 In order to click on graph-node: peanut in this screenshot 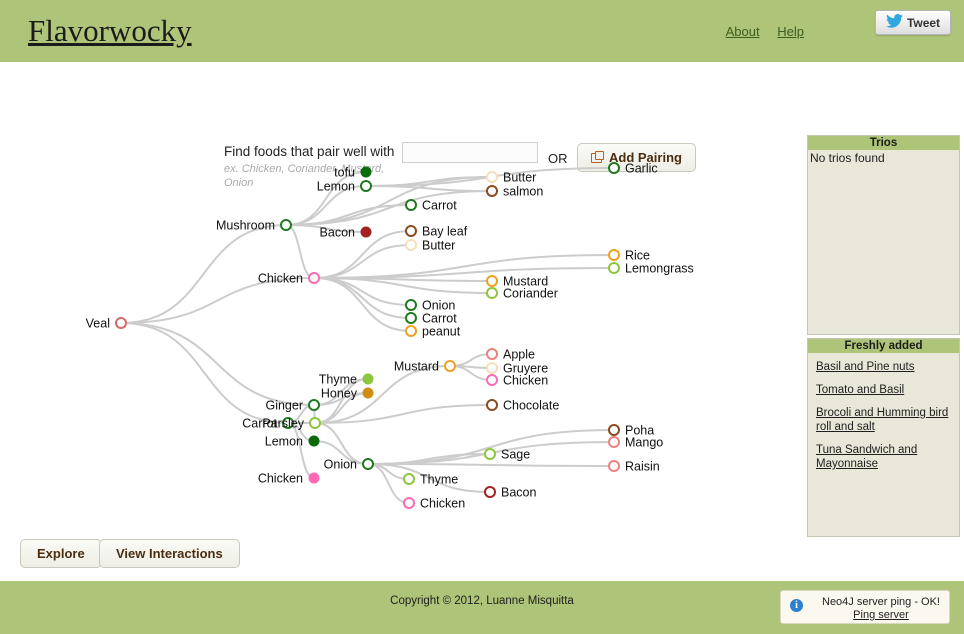, I will do `click(433, 332)`.